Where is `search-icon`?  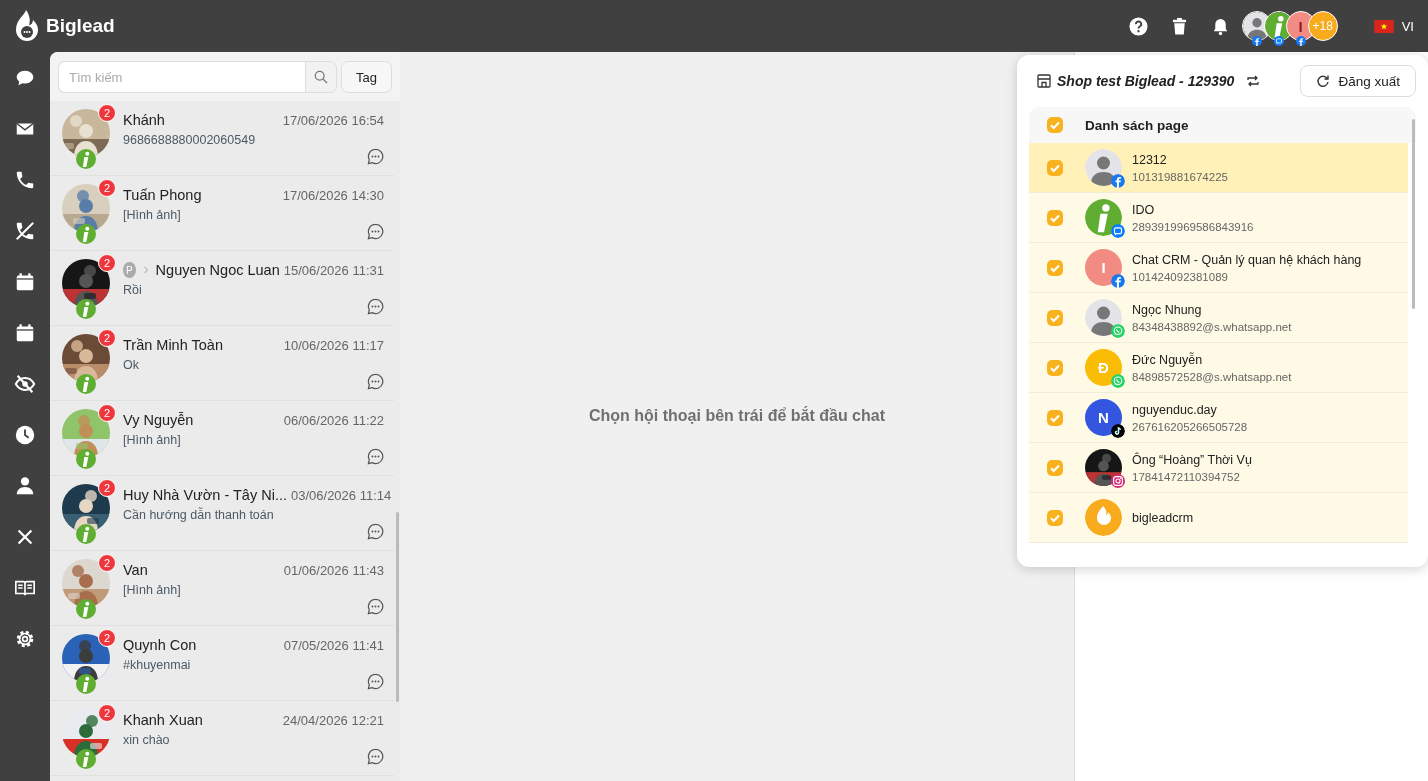 search-icon is located at coordinates (321, 77).